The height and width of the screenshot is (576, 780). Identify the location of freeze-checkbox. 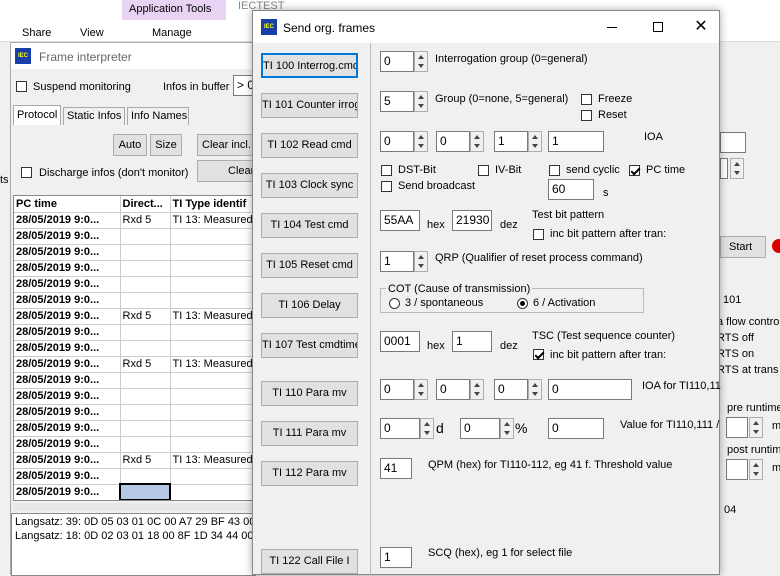
(586, 99).